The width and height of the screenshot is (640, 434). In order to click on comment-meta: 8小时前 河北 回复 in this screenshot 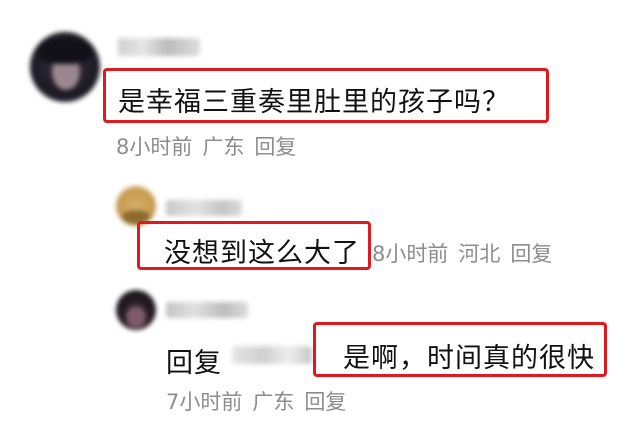, I will do `click(467, 253)`.